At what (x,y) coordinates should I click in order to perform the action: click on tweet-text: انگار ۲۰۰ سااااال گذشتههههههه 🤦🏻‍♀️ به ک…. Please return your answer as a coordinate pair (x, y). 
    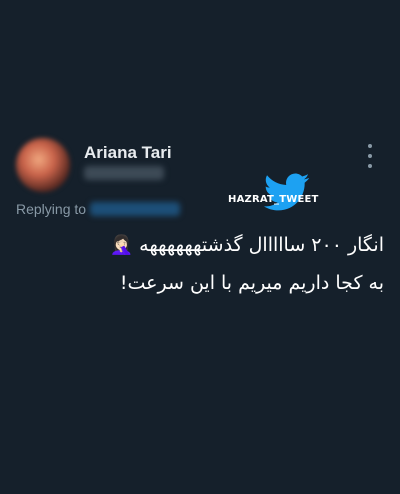
    Looking at the image, I should click on (199, 264).